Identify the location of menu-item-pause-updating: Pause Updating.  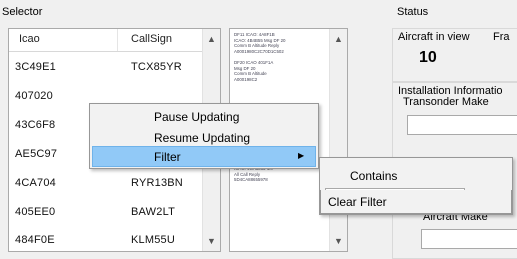
(204, 116).